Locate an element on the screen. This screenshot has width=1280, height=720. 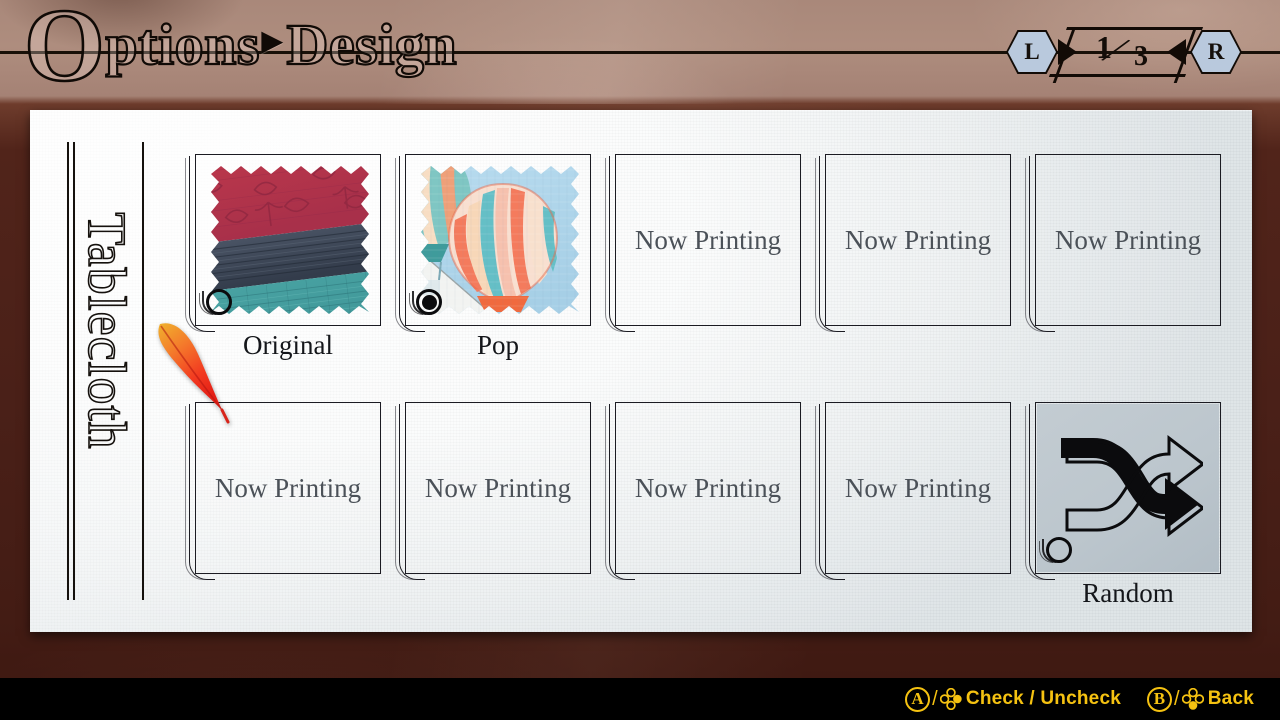
design-tile-slot-7: Now Printing is located at coordinates (493, 491).